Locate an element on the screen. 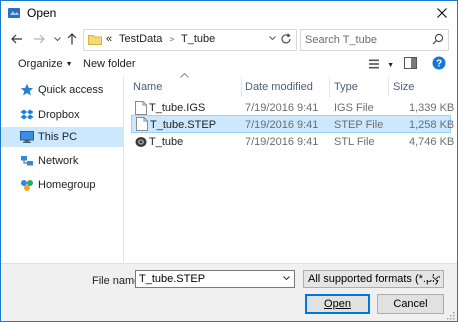 This screenshot has height=322, width=458. title-bar: Open is located at coordinates (229, 13).